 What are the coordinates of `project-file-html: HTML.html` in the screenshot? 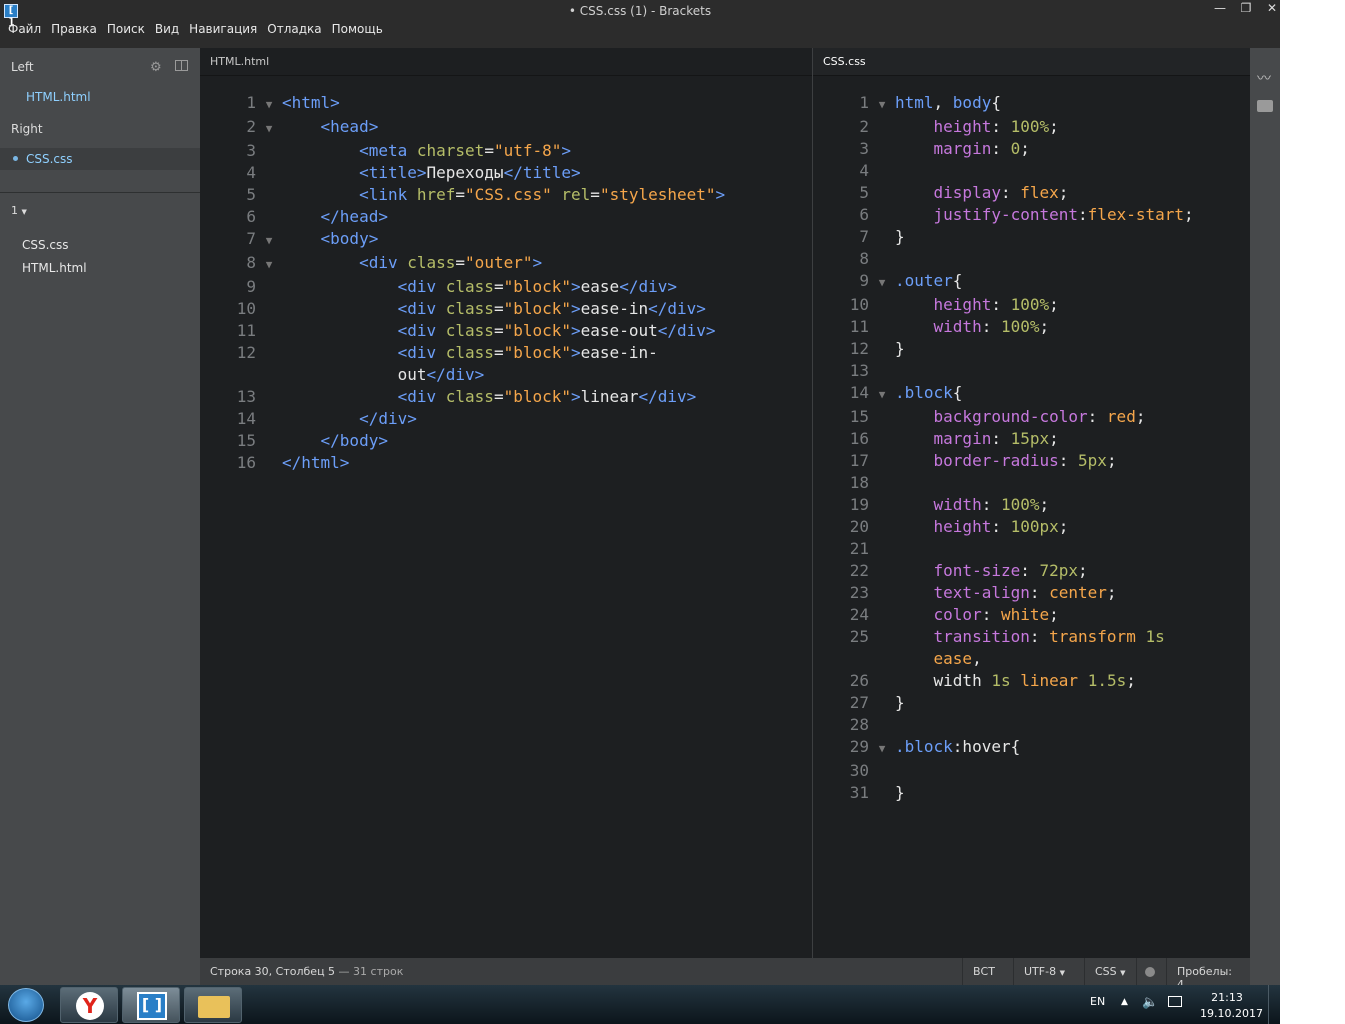 It's located at (54, 268).